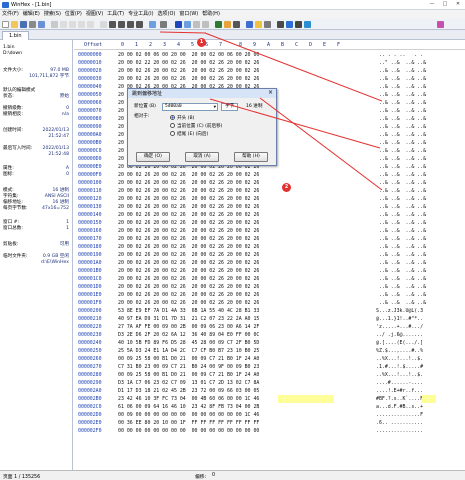 The image size is (465, 480). I want to click on annotation-arrow-1b, so click(183, 32).